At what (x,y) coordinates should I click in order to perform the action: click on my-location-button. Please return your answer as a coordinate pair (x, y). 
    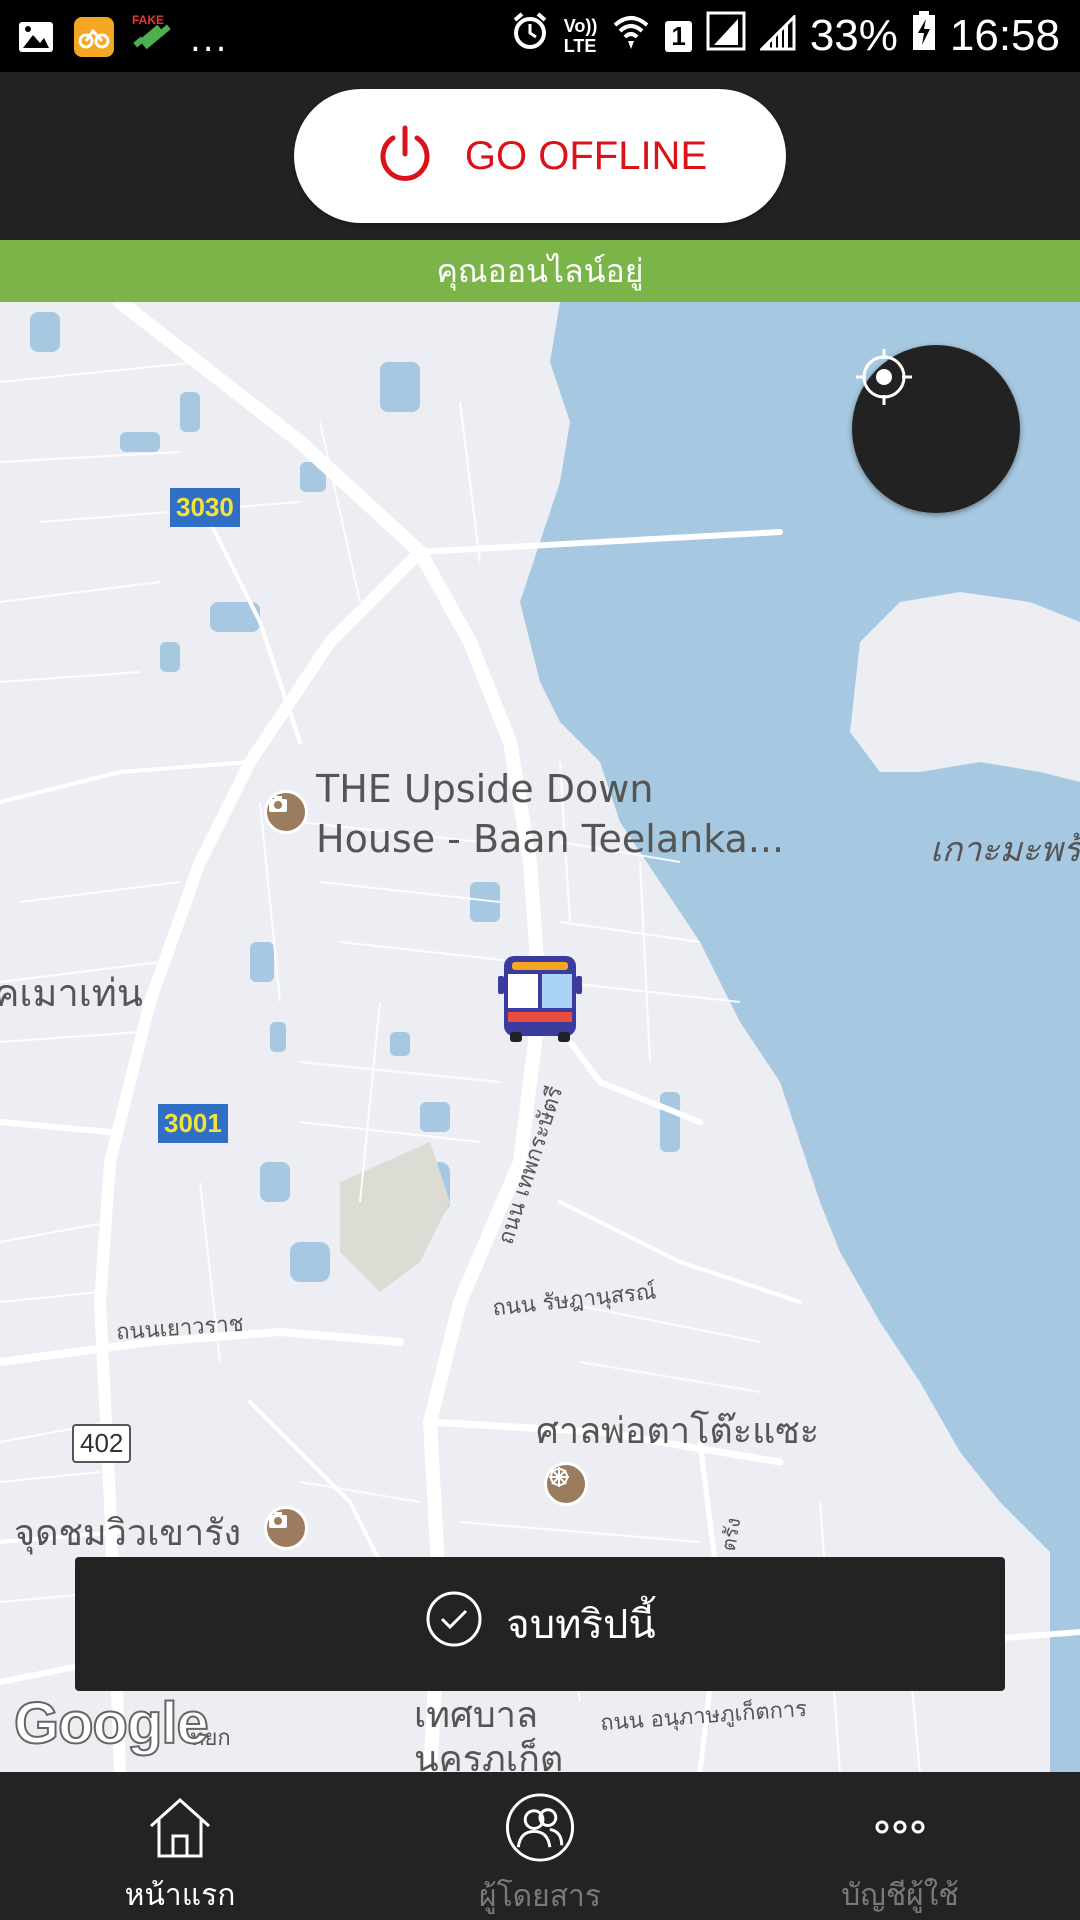
    Looking at the image, I should click on (936, 429).